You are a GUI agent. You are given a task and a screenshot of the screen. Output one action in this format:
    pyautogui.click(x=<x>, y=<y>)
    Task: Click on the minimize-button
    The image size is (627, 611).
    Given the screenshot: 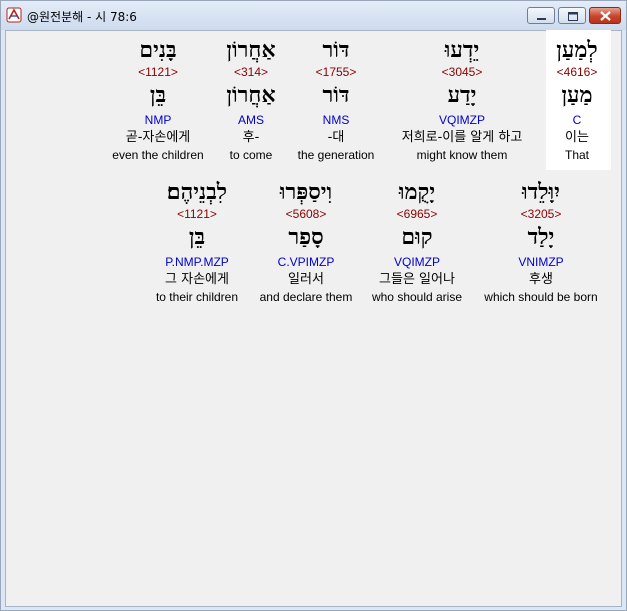 What is the action you would take?
    pyautogui.click(x=541, y=15)
    